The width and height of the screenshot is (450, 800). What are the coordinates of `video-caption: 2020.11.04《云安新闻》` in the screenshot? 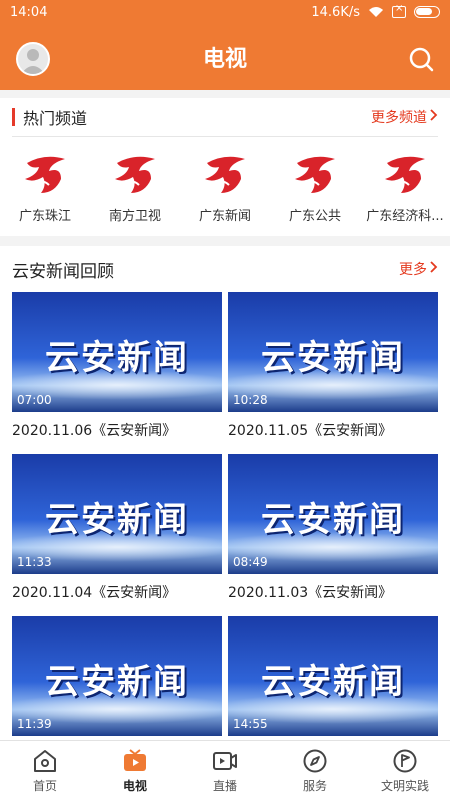 It's located at (117, 592).